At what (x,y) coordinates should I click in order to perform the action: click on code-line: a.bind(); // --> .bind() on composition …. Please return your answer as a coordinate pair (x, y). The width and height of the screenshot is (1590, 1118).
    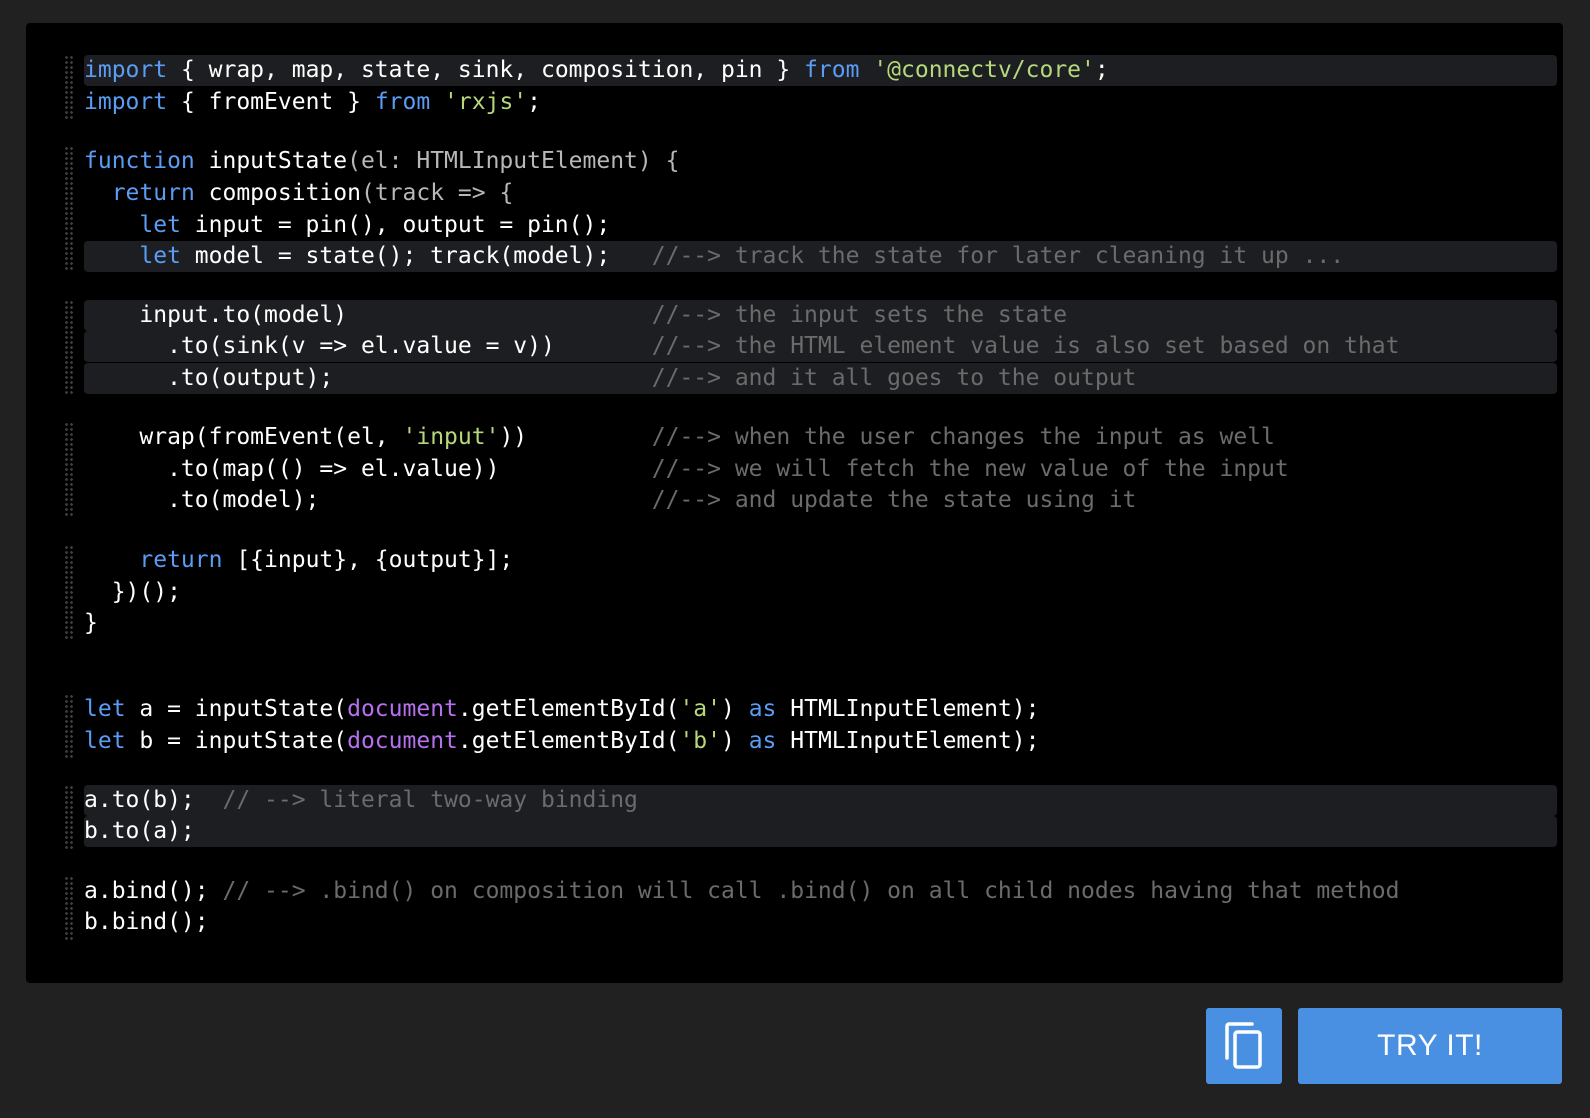
    Looking at the image, I should click on (742, 891).